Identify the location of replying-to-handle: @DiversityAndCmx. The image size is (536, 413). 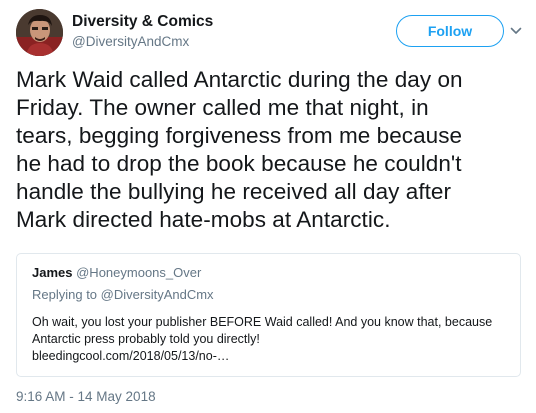
(157, 294).